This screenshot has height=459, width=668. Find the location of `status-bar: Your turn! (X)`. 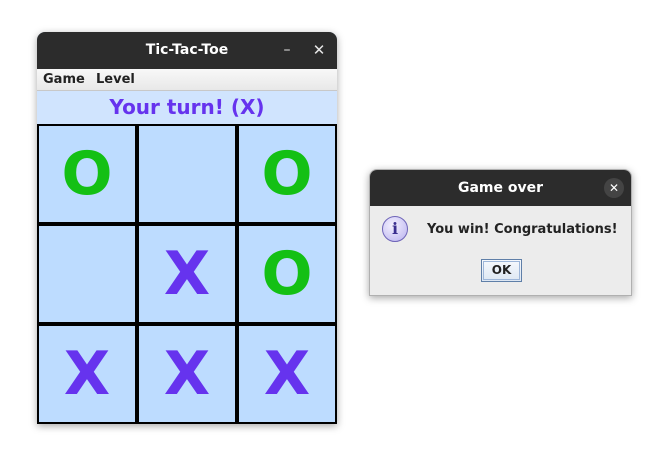

status-bar: Your turn! (X) is located at coordinates (187, 108).